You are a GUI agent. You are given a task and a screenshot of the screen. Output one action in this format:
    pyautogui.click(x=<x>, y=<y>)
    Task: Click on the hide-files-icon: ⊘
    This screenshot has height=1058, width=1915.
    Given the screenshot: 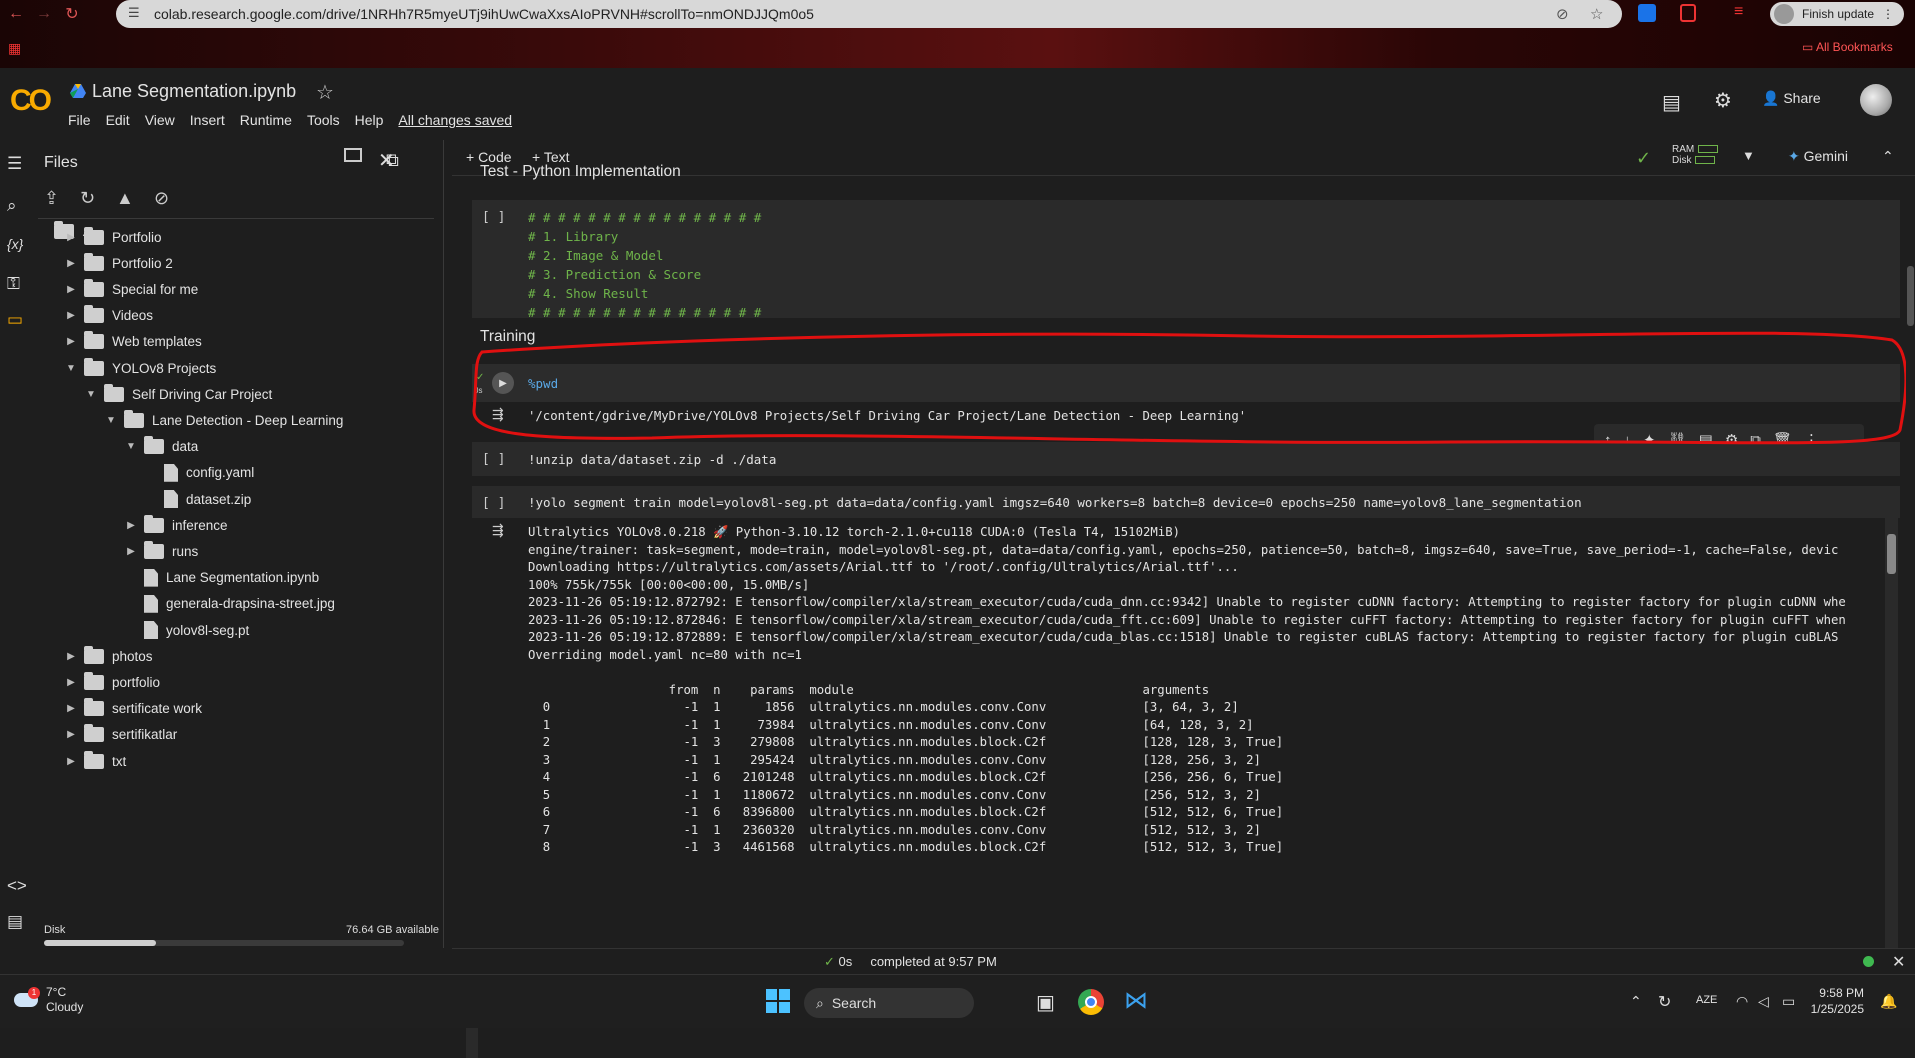 What is the action you would take?
    pyautogui.click(x=161, y=198)
    